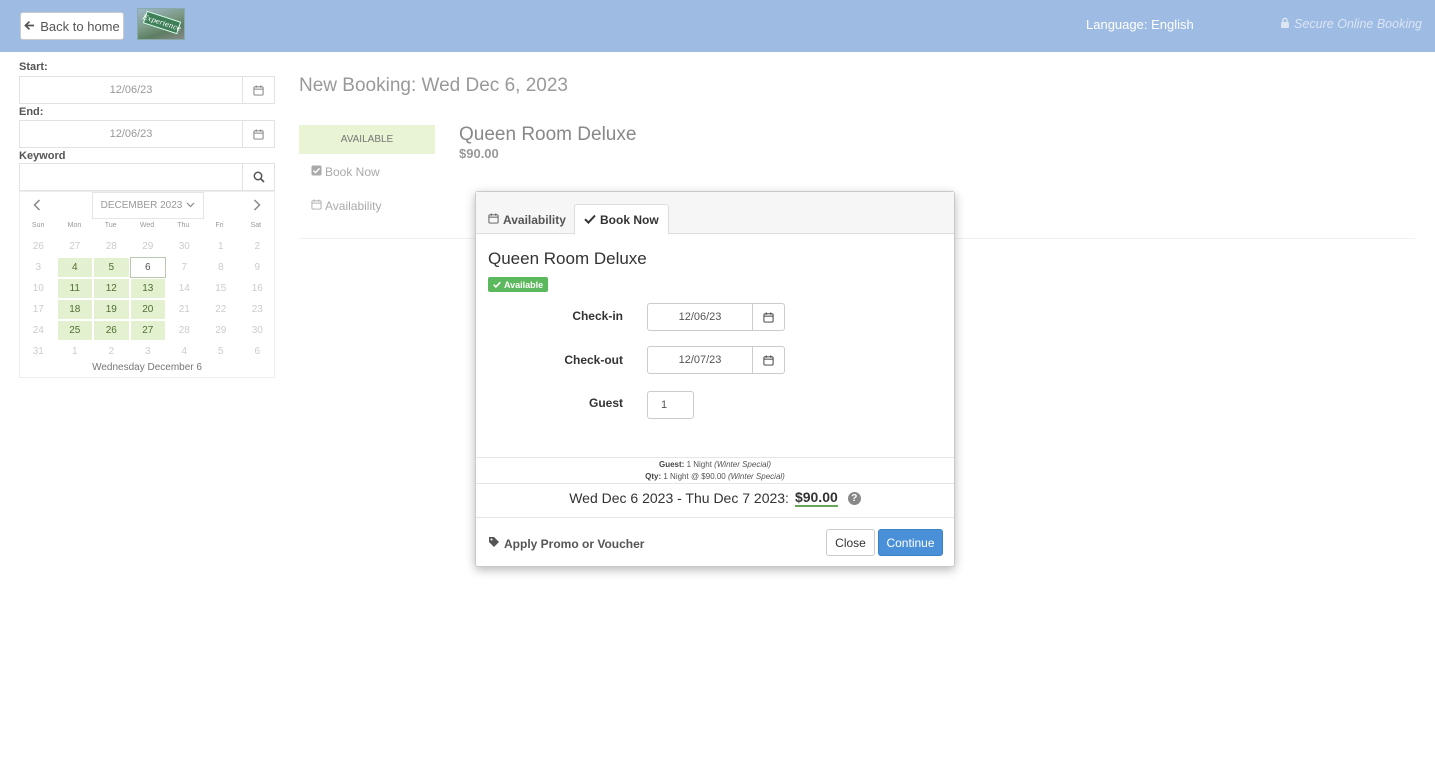  I want to click on secure-text: Secure Online Booking, so click(1358, 24).